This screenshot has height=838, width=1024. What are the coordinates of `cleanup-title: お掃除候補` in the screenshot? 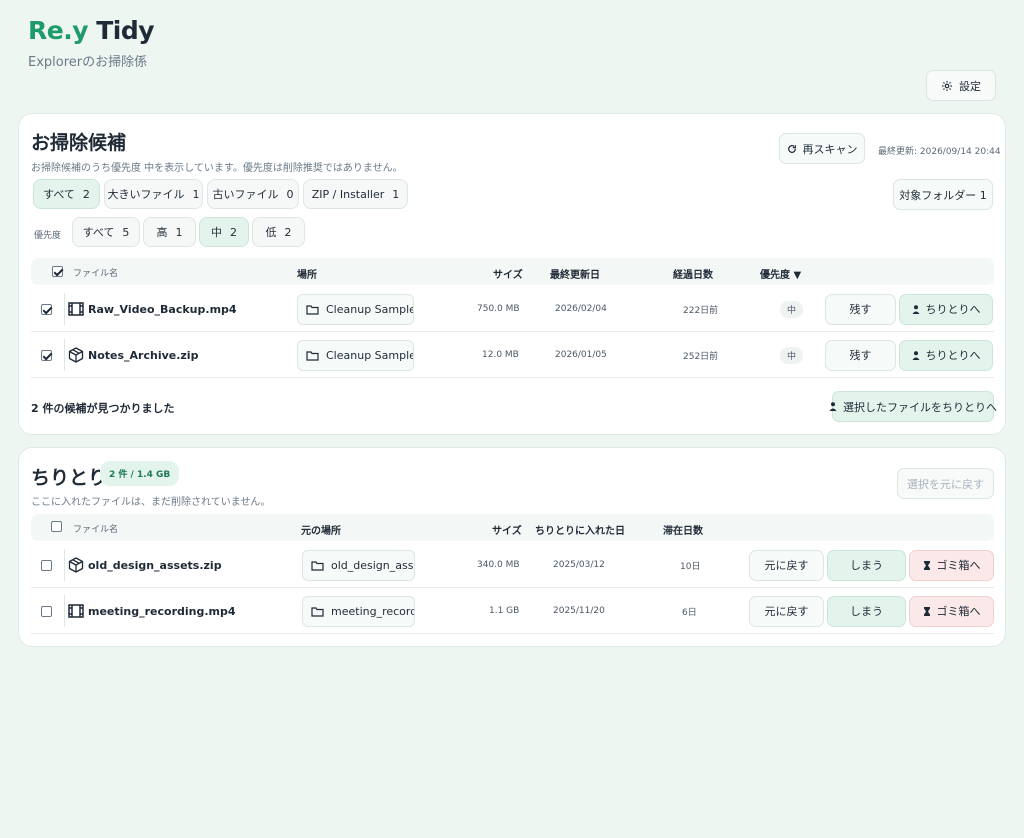 It's located at (79, 143).